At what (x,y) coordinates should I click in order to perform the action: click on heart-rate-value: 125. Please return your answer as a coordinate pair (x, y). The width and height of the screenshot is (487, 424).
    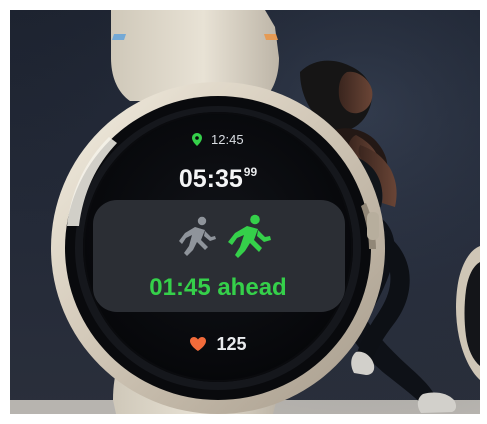
    Looking at the image, I should click on (231, 344).